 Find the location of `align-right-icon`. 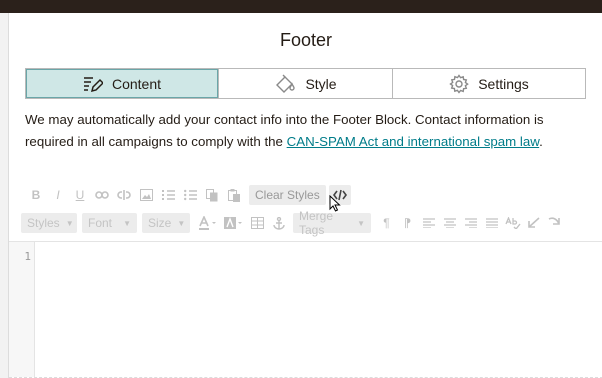

align-right-icon is located at coordinates (470, 223).